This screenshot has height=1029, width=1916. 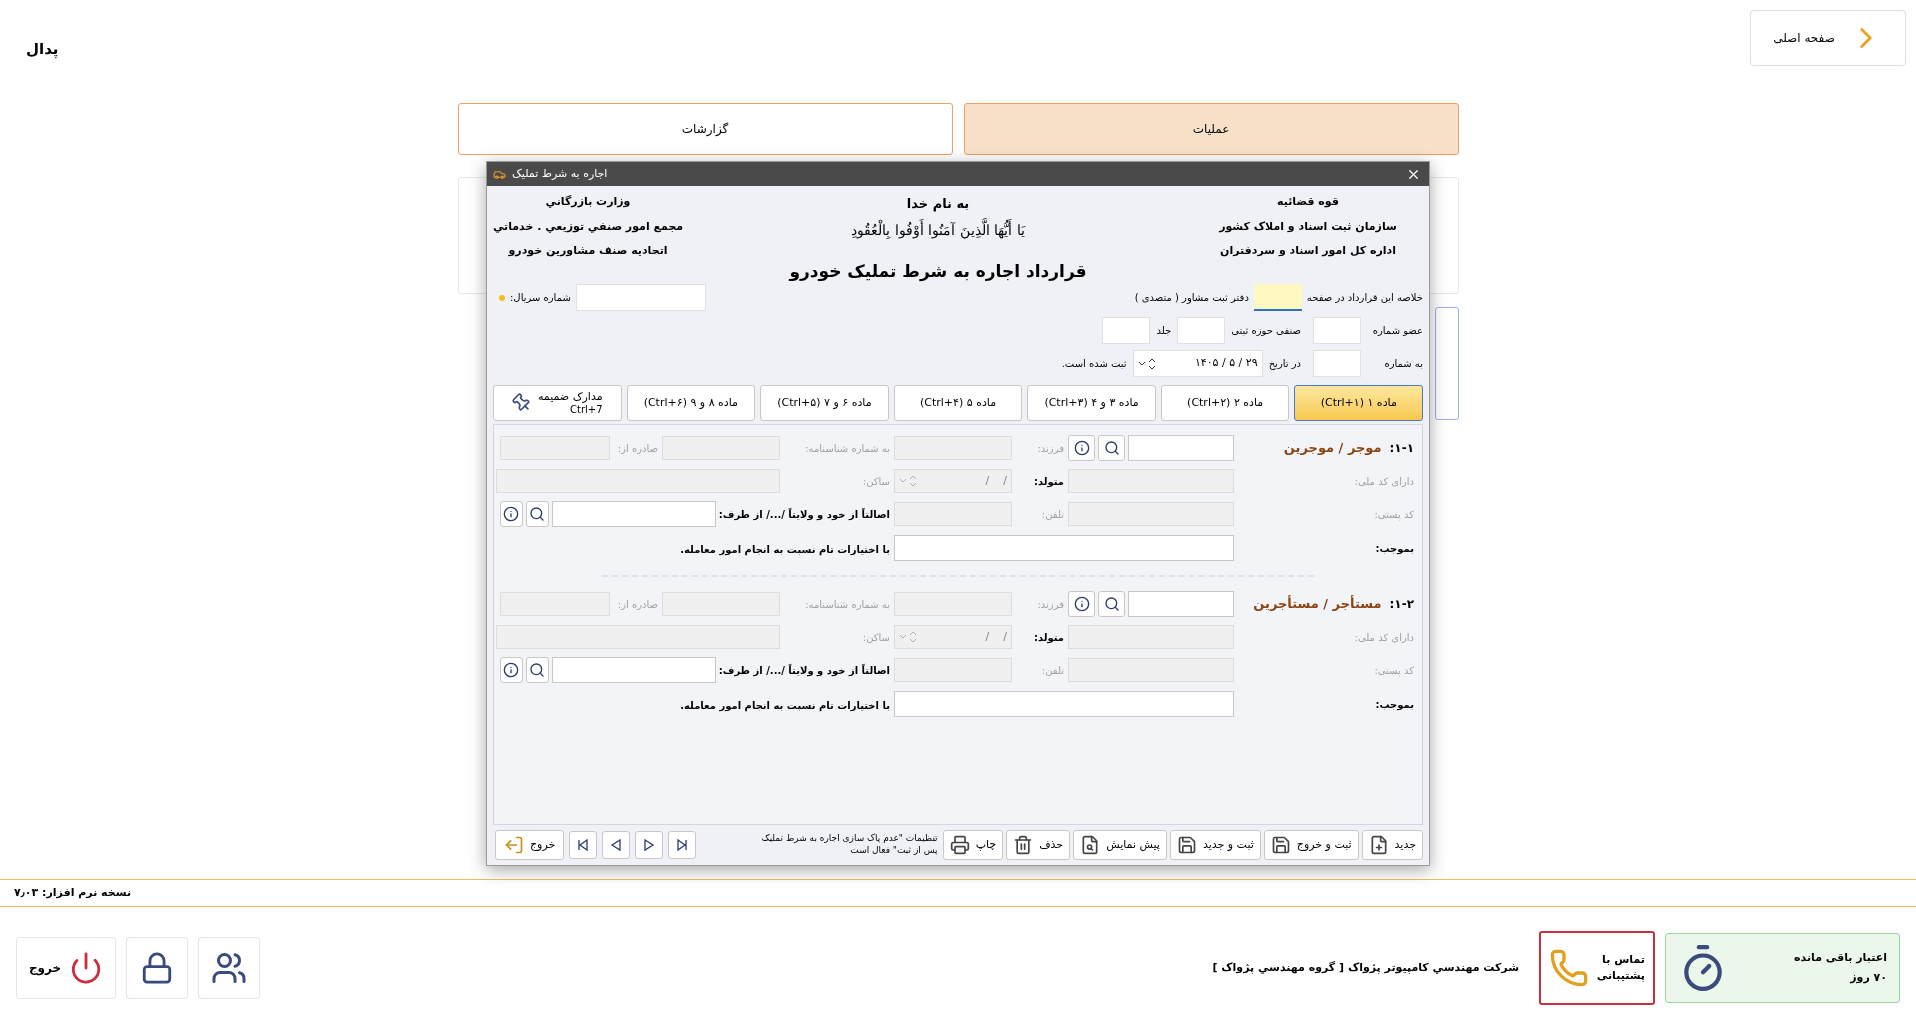 I want to click on settings-note: تنظیمات "عدم پاک سازی اجاره به شرط تملیک پس از ثبت" فعال است, so click(x=849, y=845).